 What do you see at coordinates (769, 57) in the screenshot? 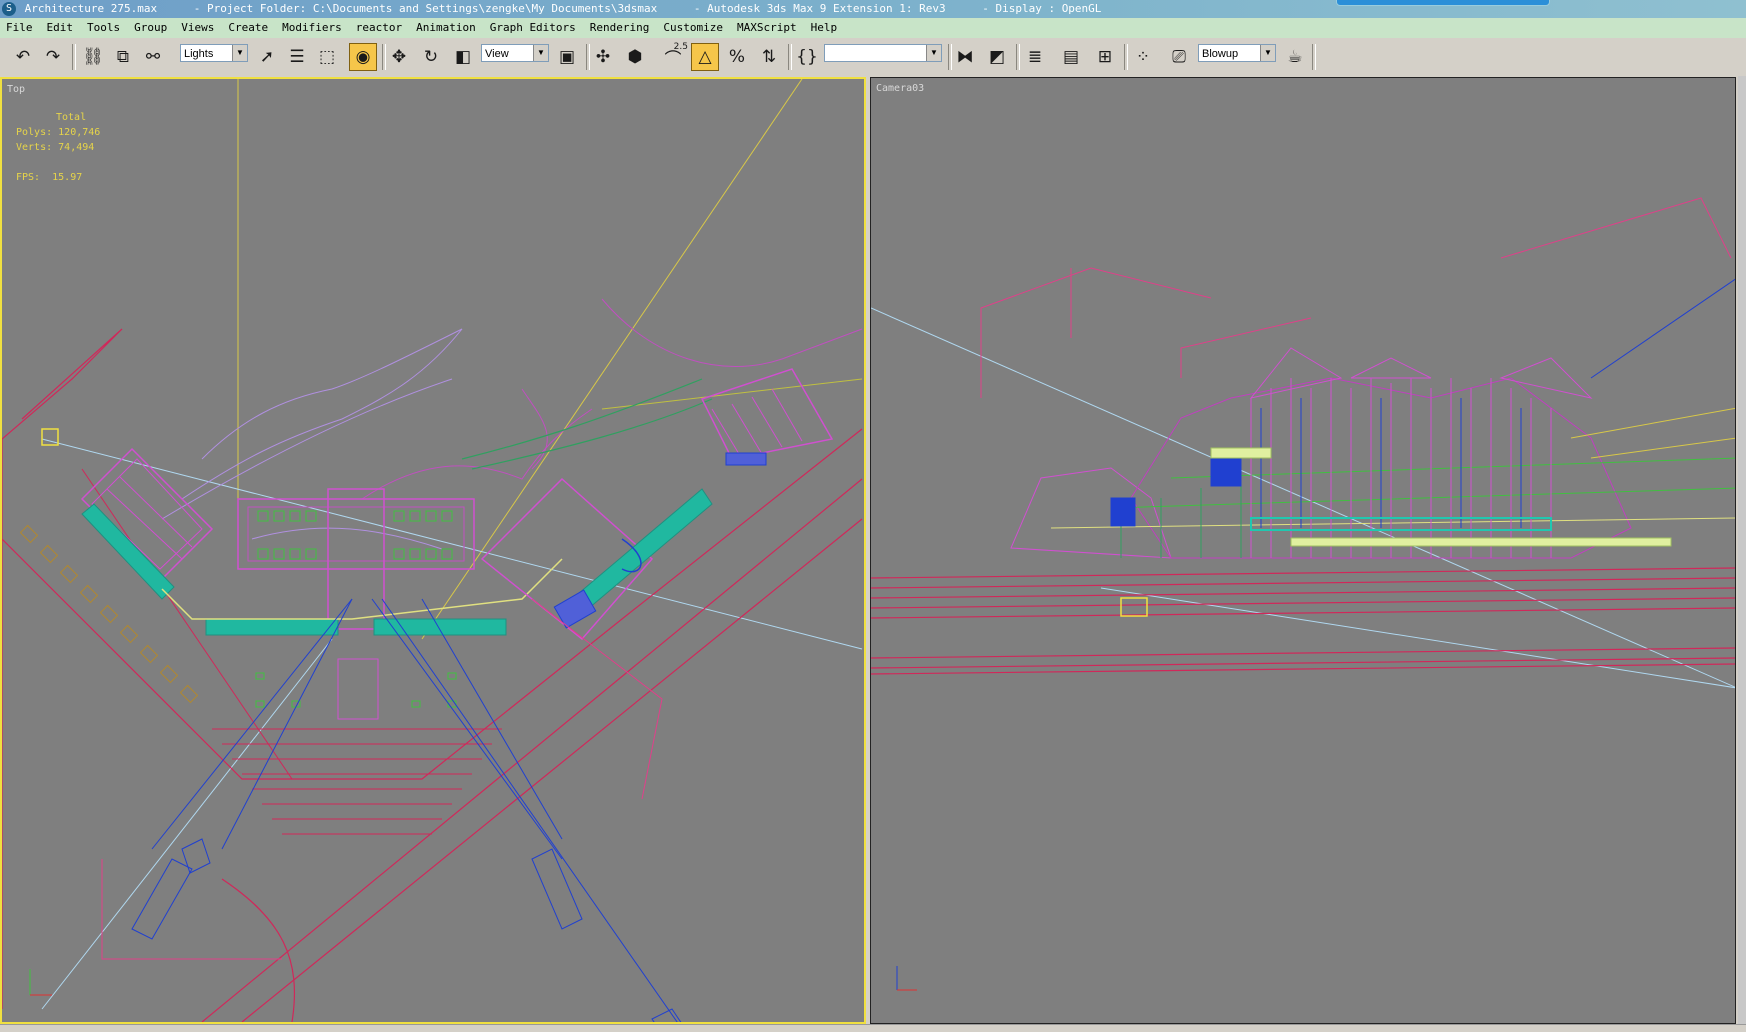
I see `spinner-snap-icon: ⇅` at bounding box center [769, 57].